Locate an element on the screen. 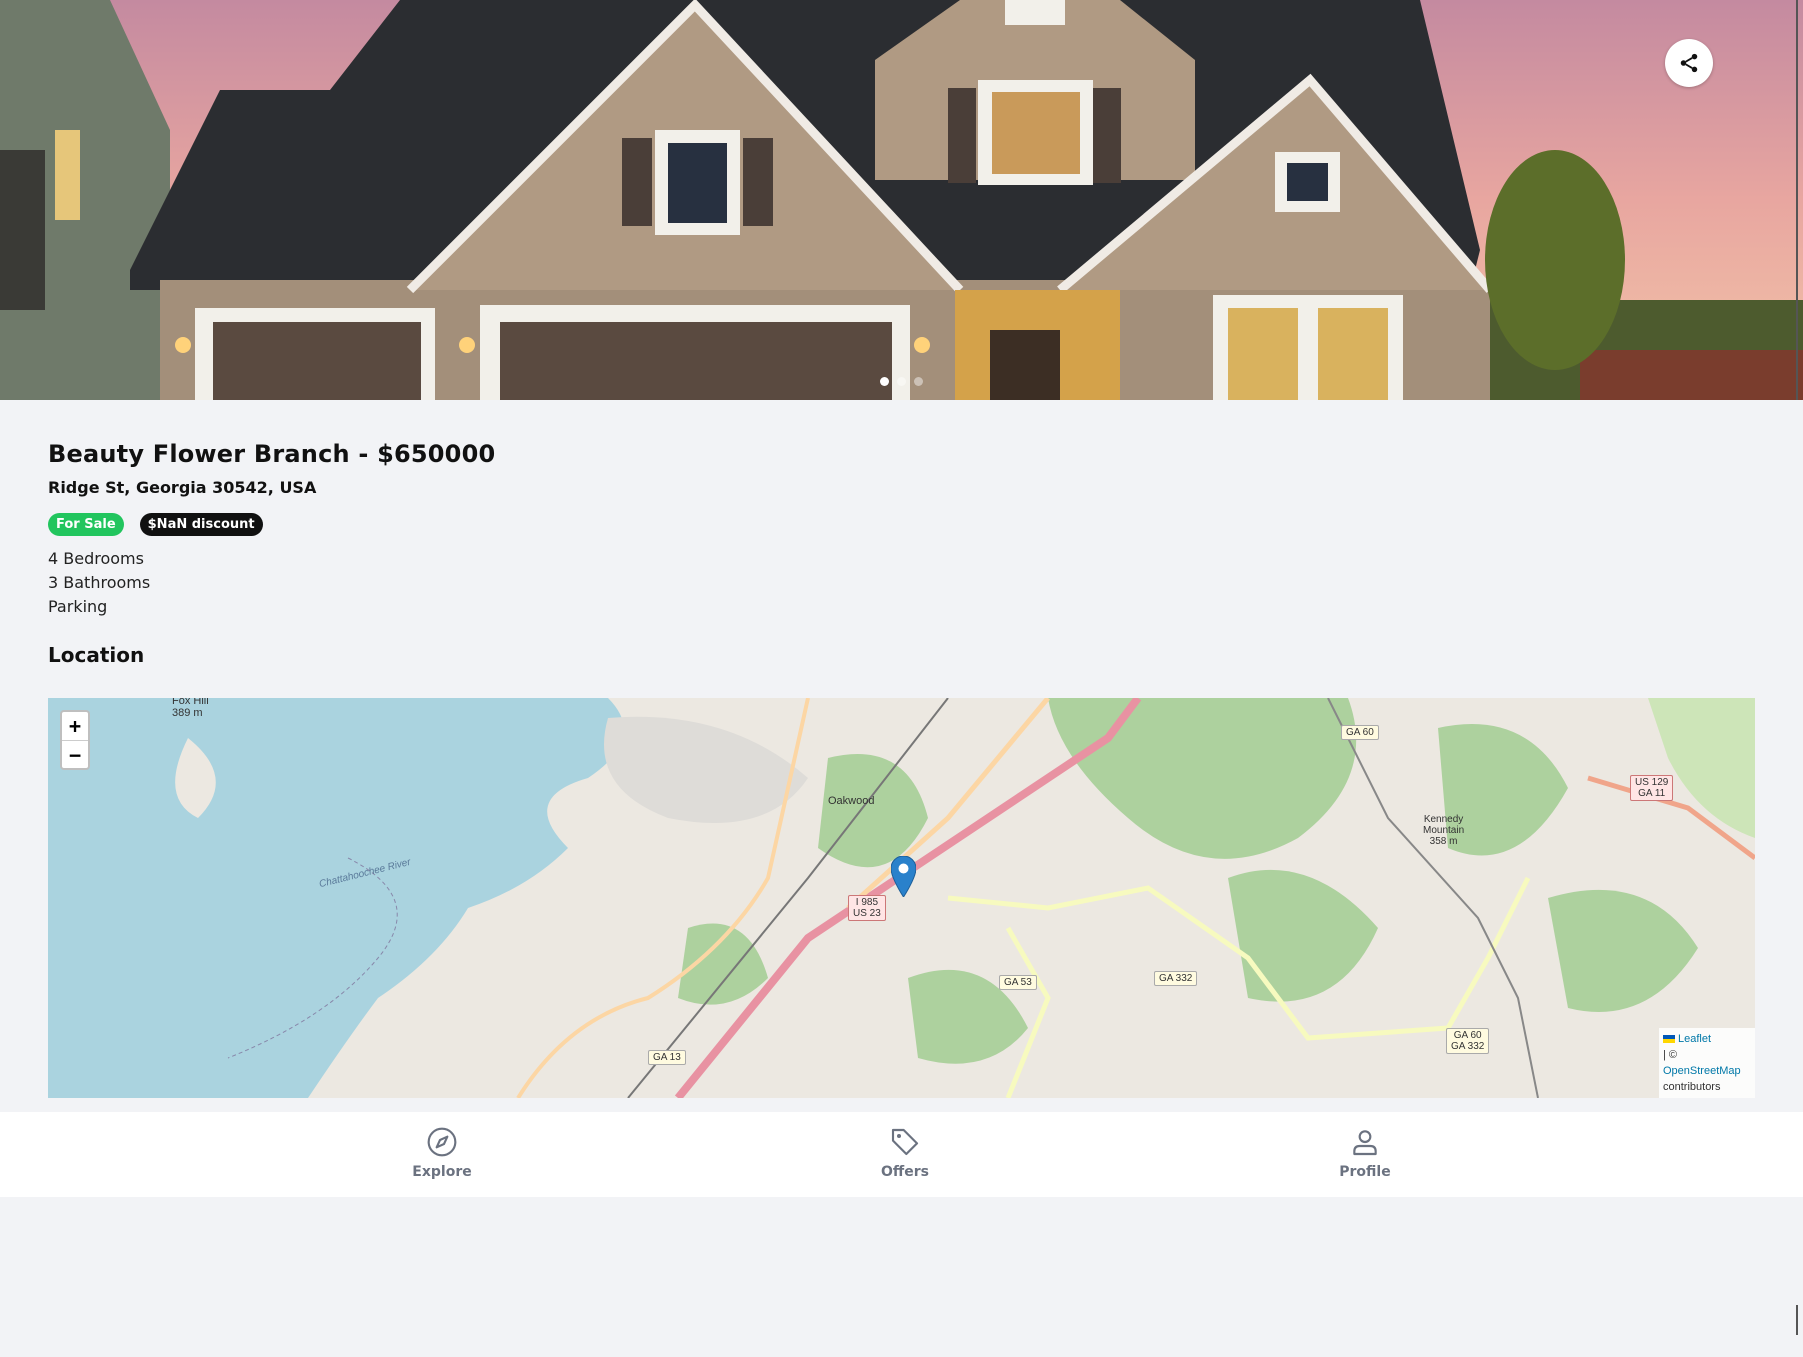 This screenshot has height=1357, width=1803. feature-bathrooms: 3 Bathrooms is located at coordinates (99, 582).